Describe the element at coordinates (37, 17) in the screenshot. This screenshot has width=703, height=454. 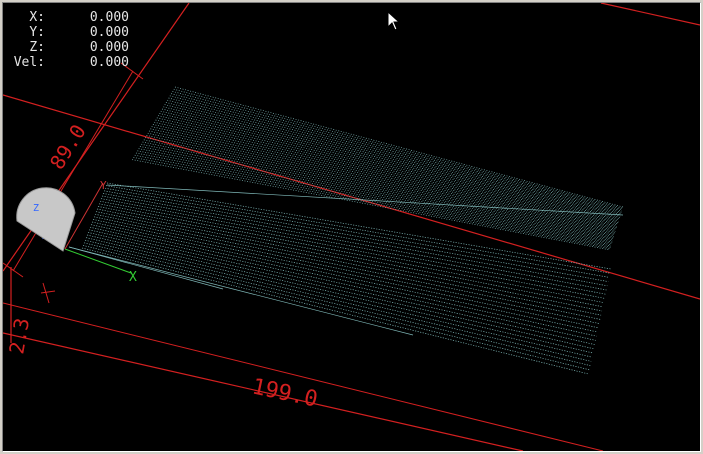
I see `dro-axis-label: X:` at that location.